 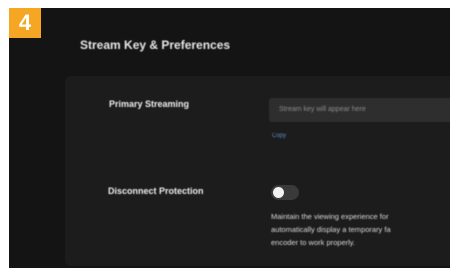 I want to click on disconnect-protection-toggle, so click(x=285, y=192).